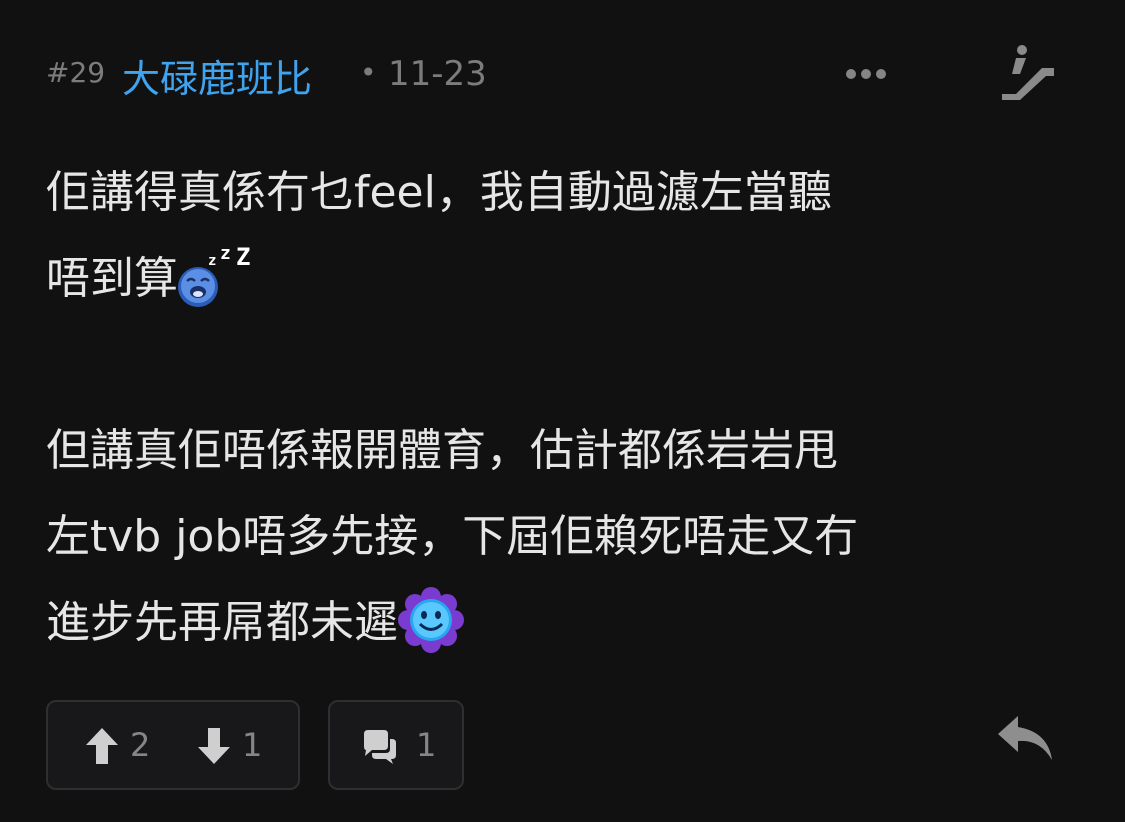  I want to click on post-time: 11-23, so click(437, 74).